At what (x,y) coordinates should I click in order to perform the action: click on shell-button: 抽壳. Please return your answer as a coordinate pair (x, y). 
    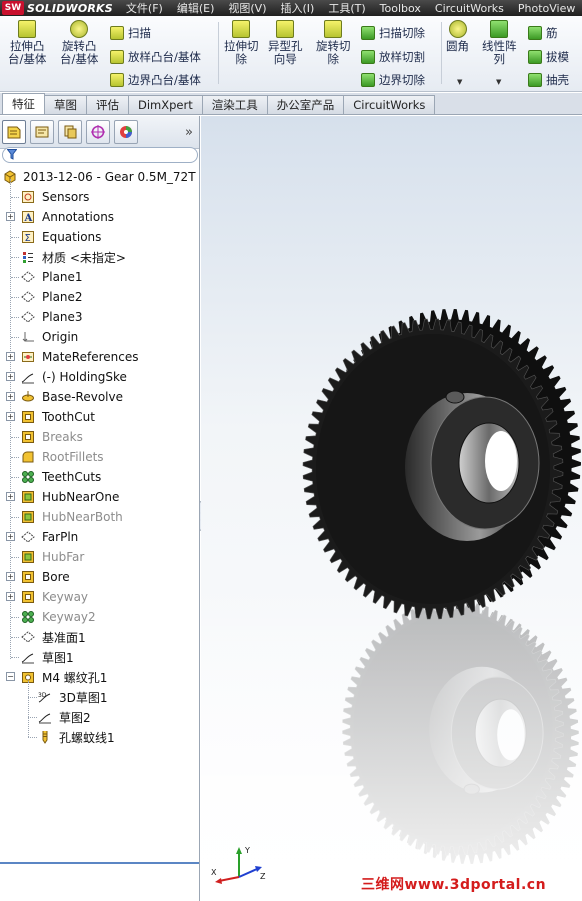
    Looking at the image, I should click on (548, 80).